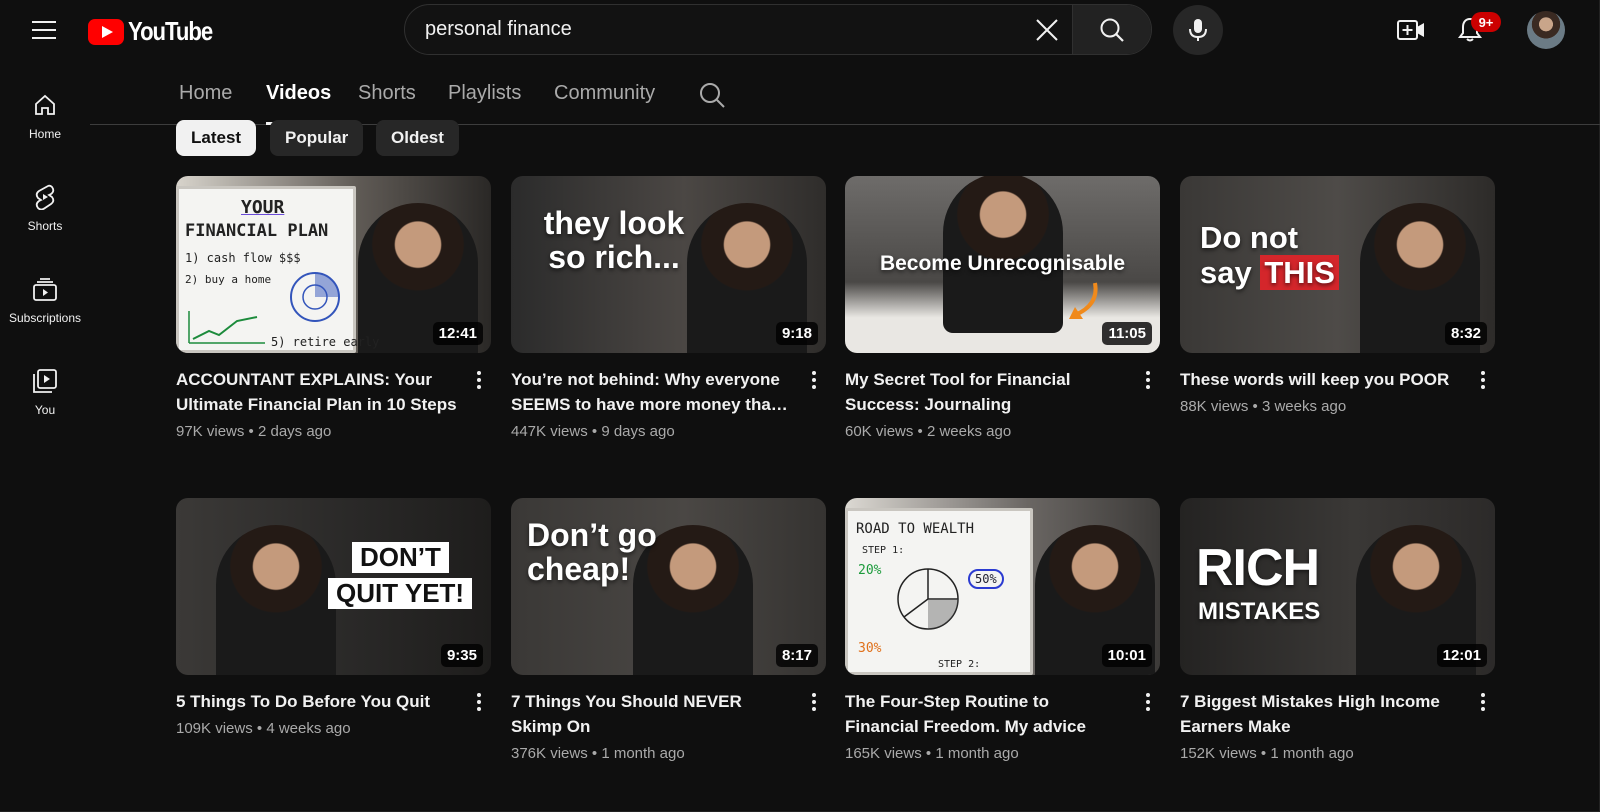 This screenshot has width=1600, height=812. I want to click on shorts-icon, so click(45, 197).